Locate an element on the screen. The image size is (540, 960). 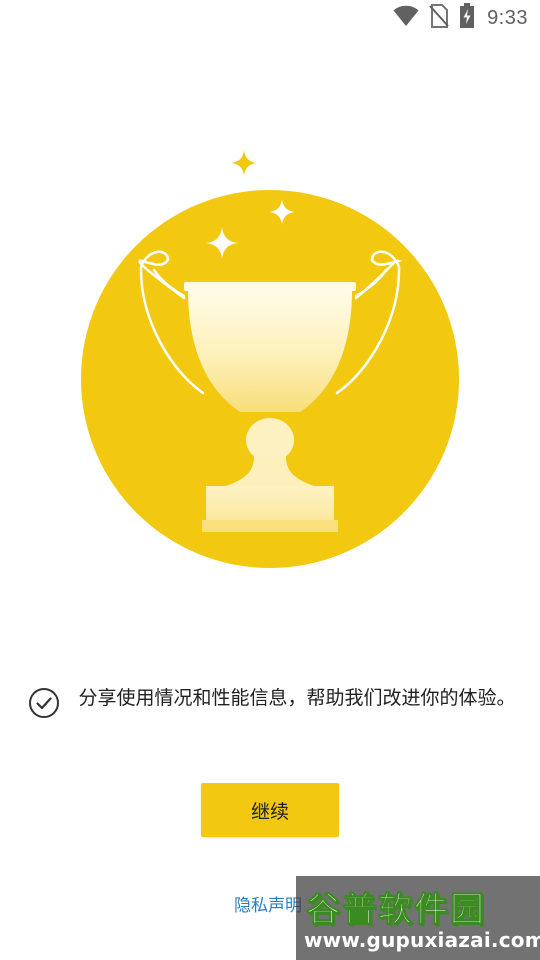
status-bar: 9:33 is located at coordinates (270, 18).